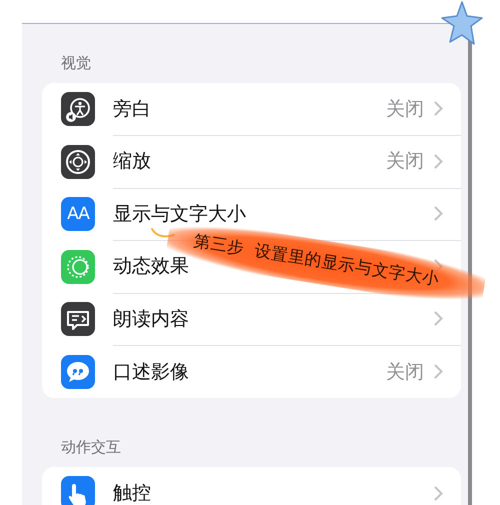  Describe the element at coordinates (78, 267) in the screenshot. I see `motion-icon` at that location.